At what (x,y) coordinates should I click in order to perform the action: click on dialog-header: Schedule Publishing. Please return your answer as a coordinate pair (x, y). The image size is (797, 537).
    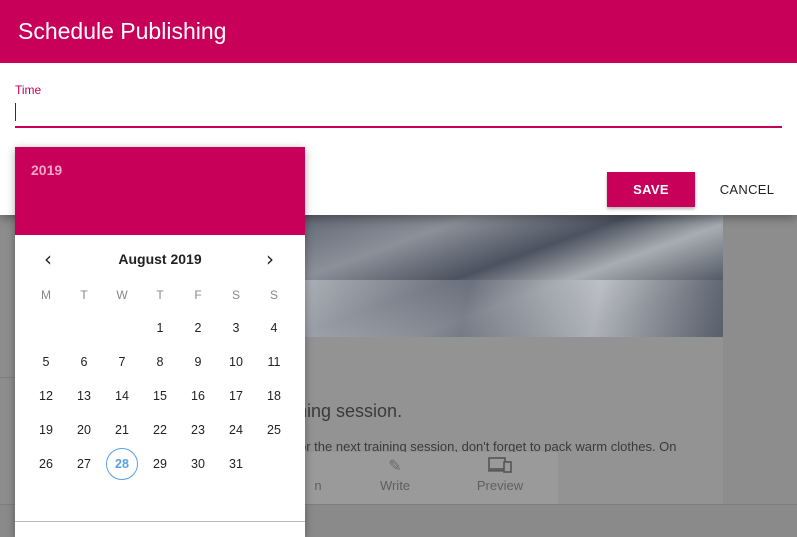
    Looking at the image, I should click on (398, 31).